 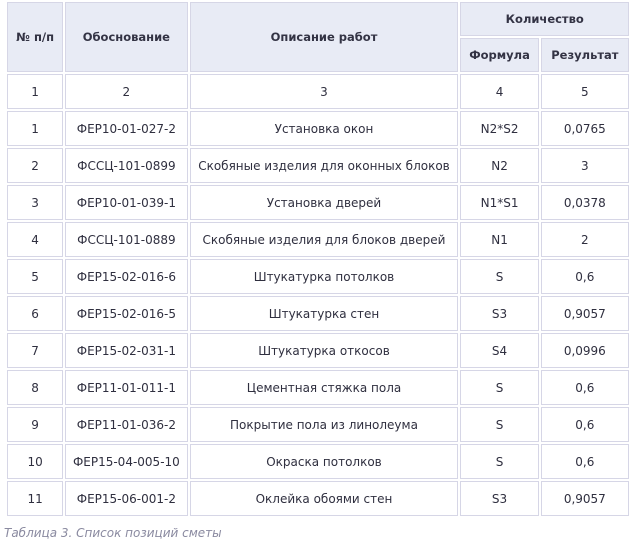 I want to click on cell-basis: ФССЦ-101-0889, so click(x=126, y=239).